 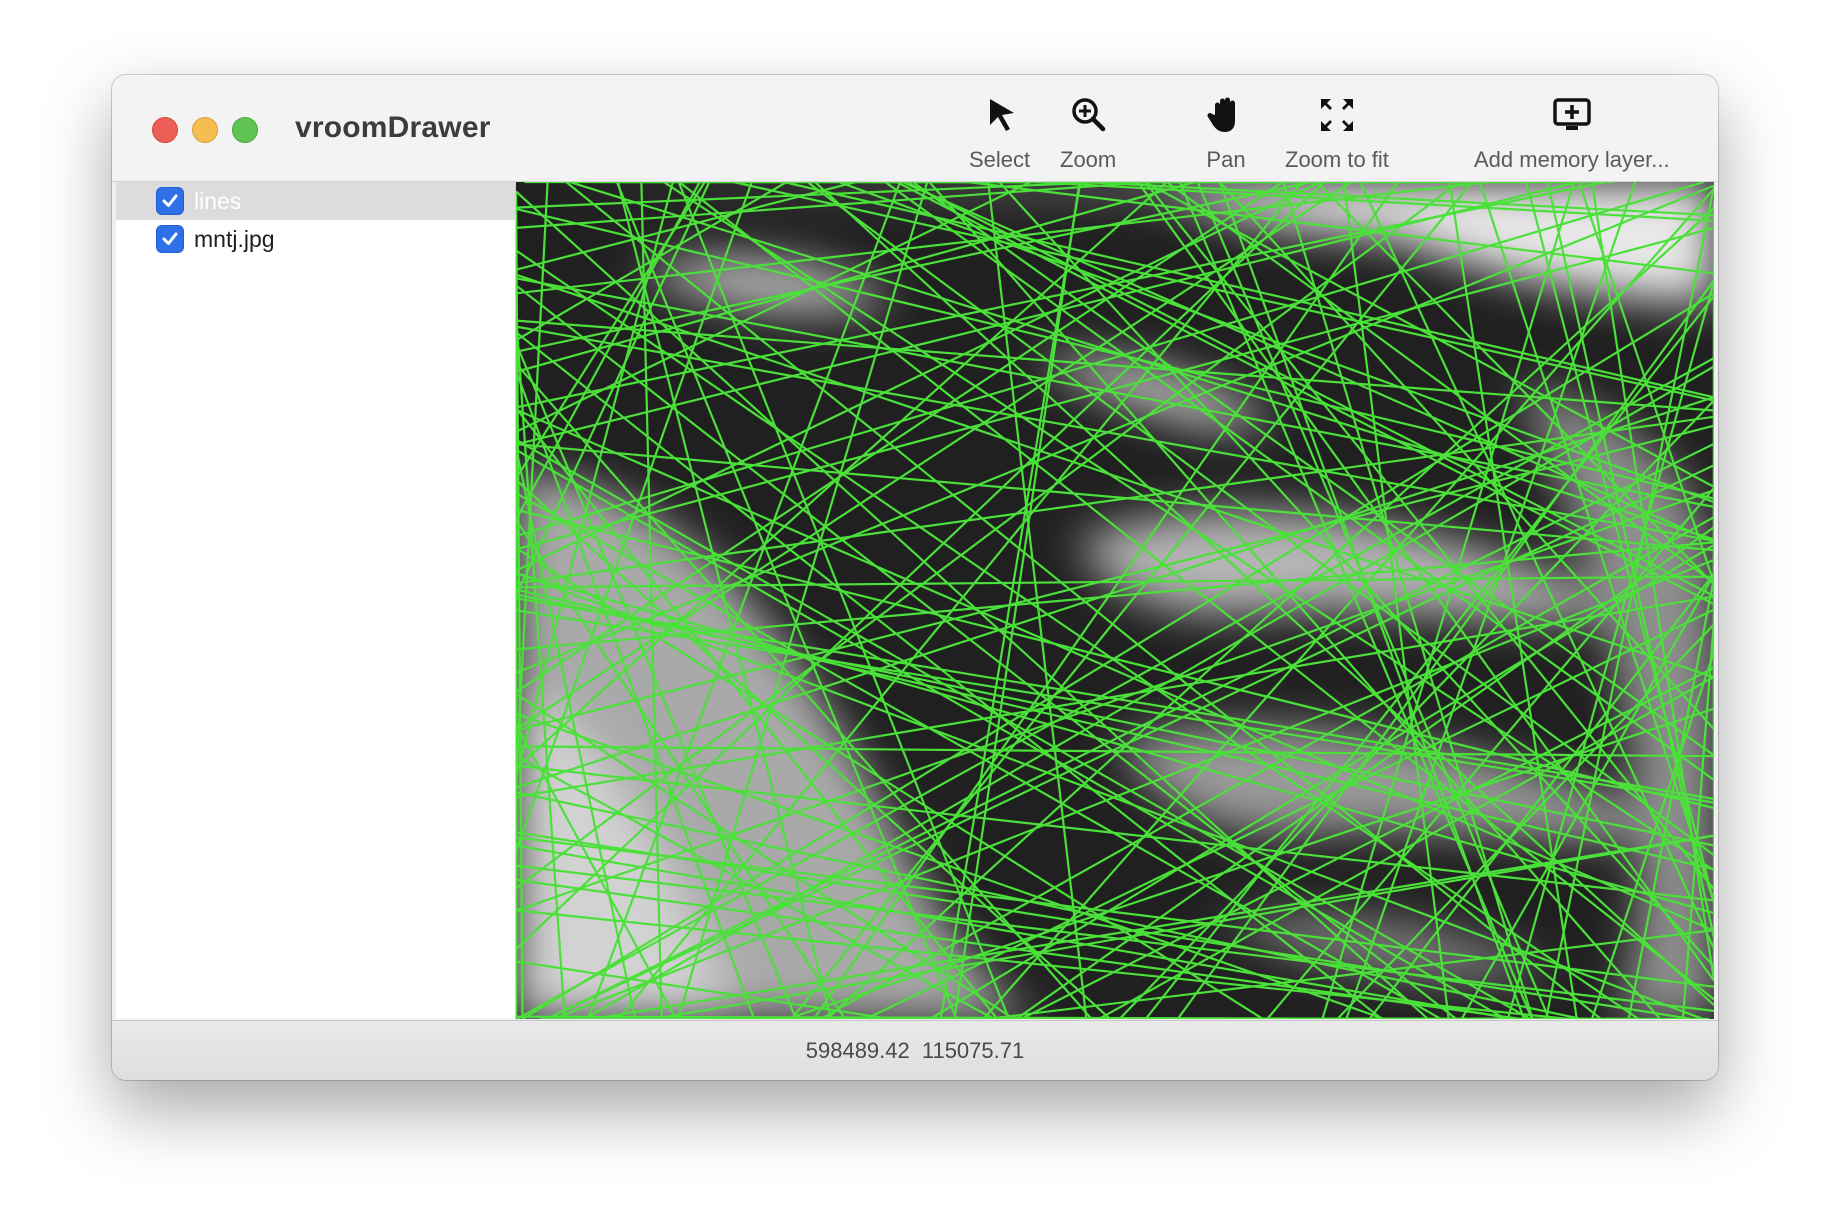 What do you see at coordinates (1001, 115) in the screenshot?
I see `arrow-cursor-icon` at bounding box center [1001, 115].